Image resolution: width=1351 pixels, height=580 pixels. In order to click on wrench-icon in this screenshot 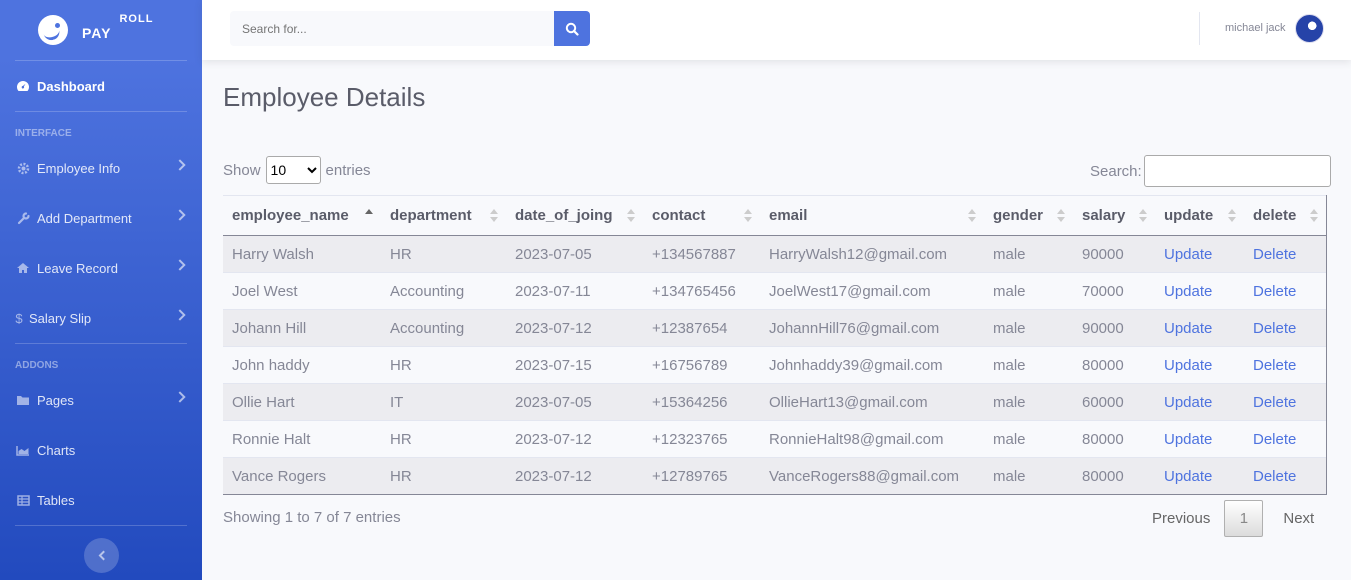, I will do `click(23, 218)`.